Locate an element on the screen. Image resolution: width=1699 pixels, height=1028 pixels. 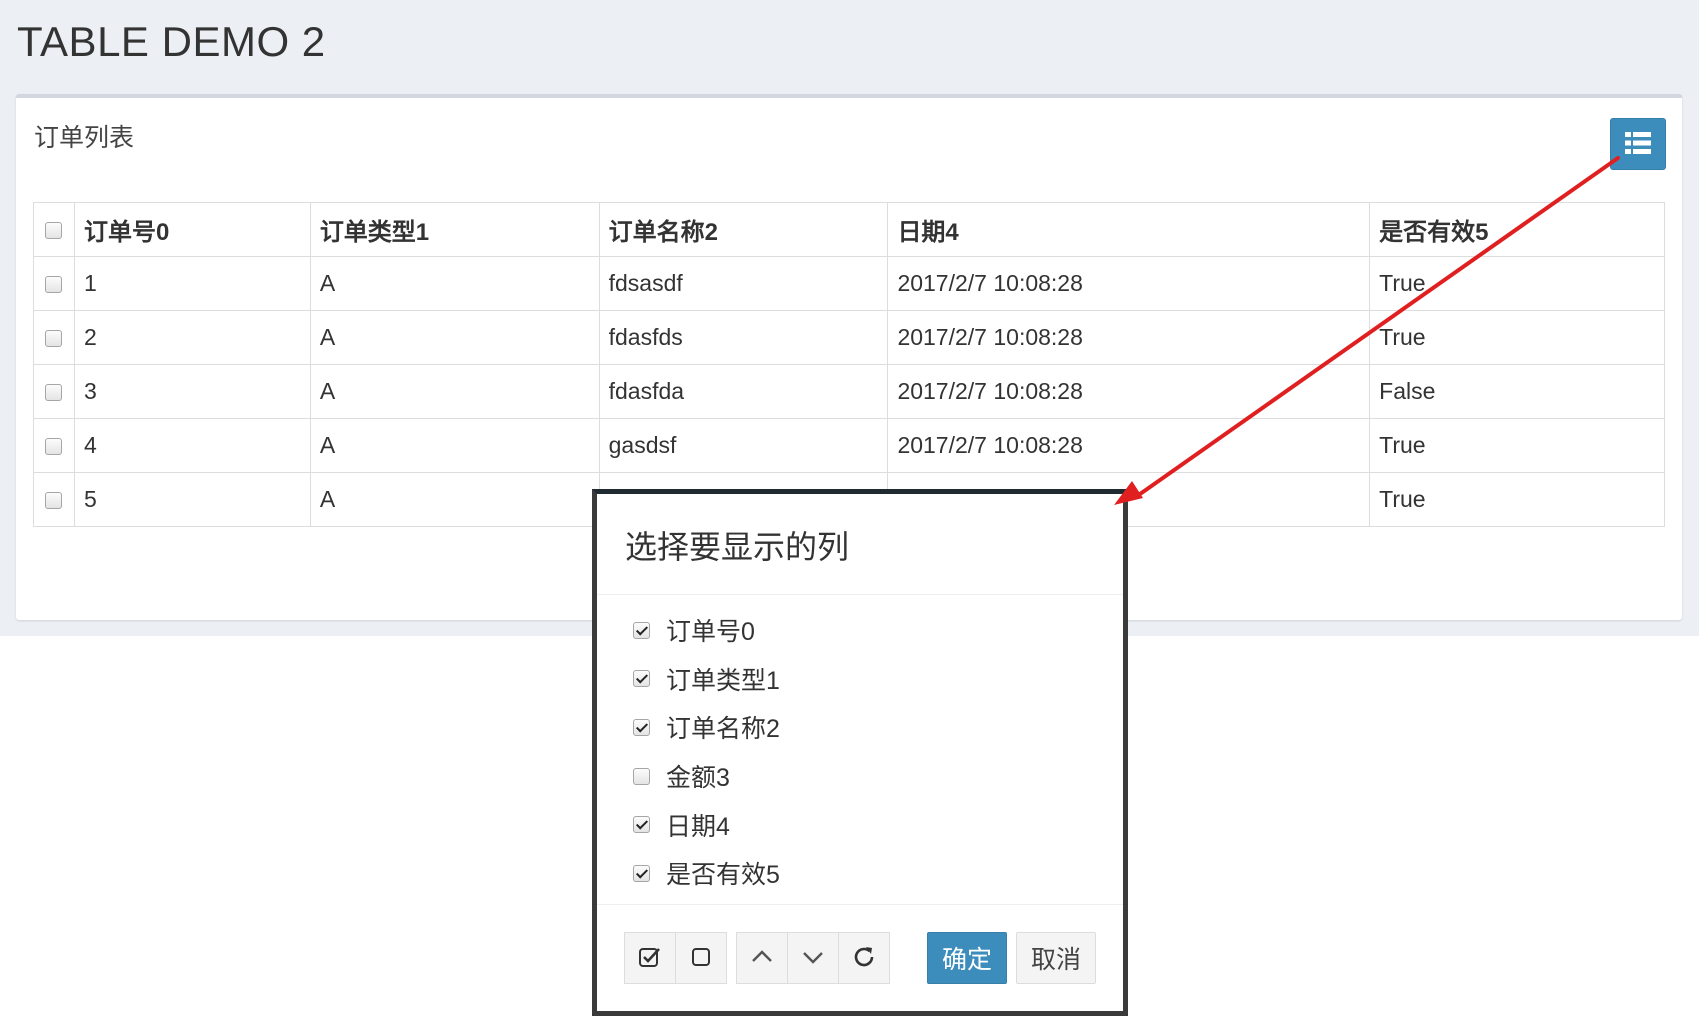
column-option: 金额3 is located at coordinates (706, 776).